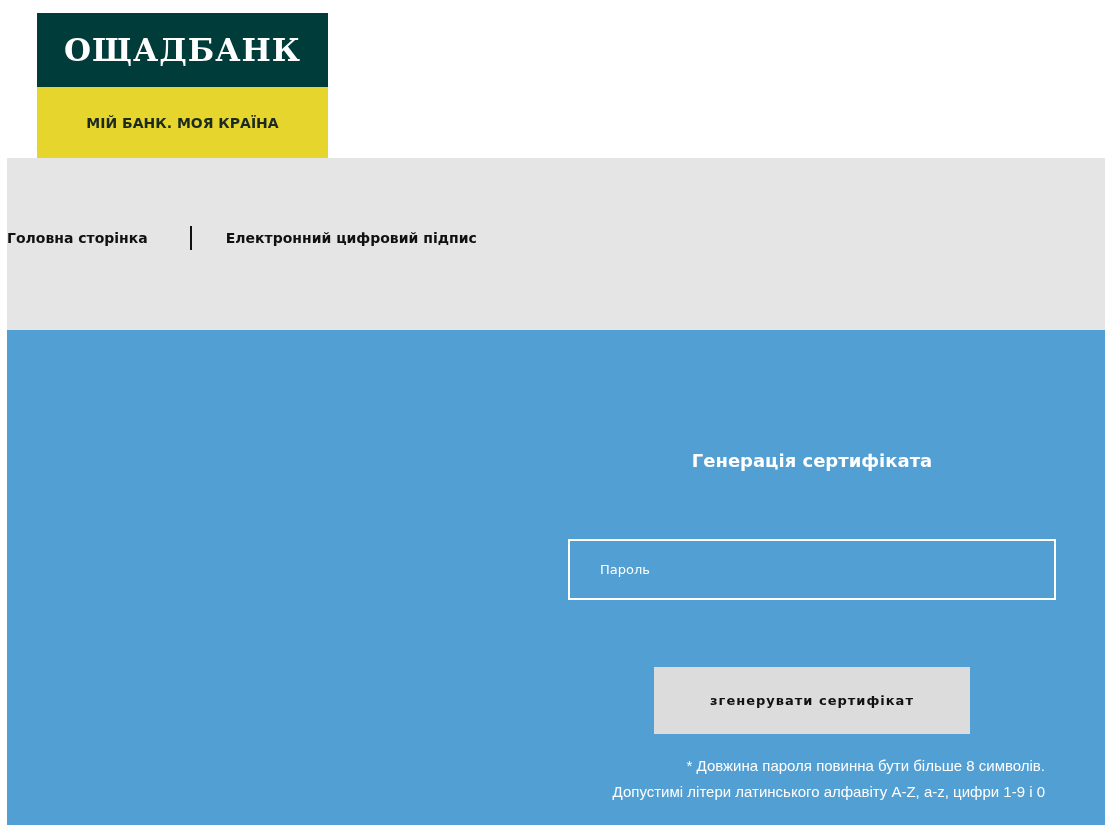 Image resolution: width=1105 pixels, height=825 pixels. Describe the element at coordinates (812, 569) in the screenshot. I see `password-field: Пароль` at that location.